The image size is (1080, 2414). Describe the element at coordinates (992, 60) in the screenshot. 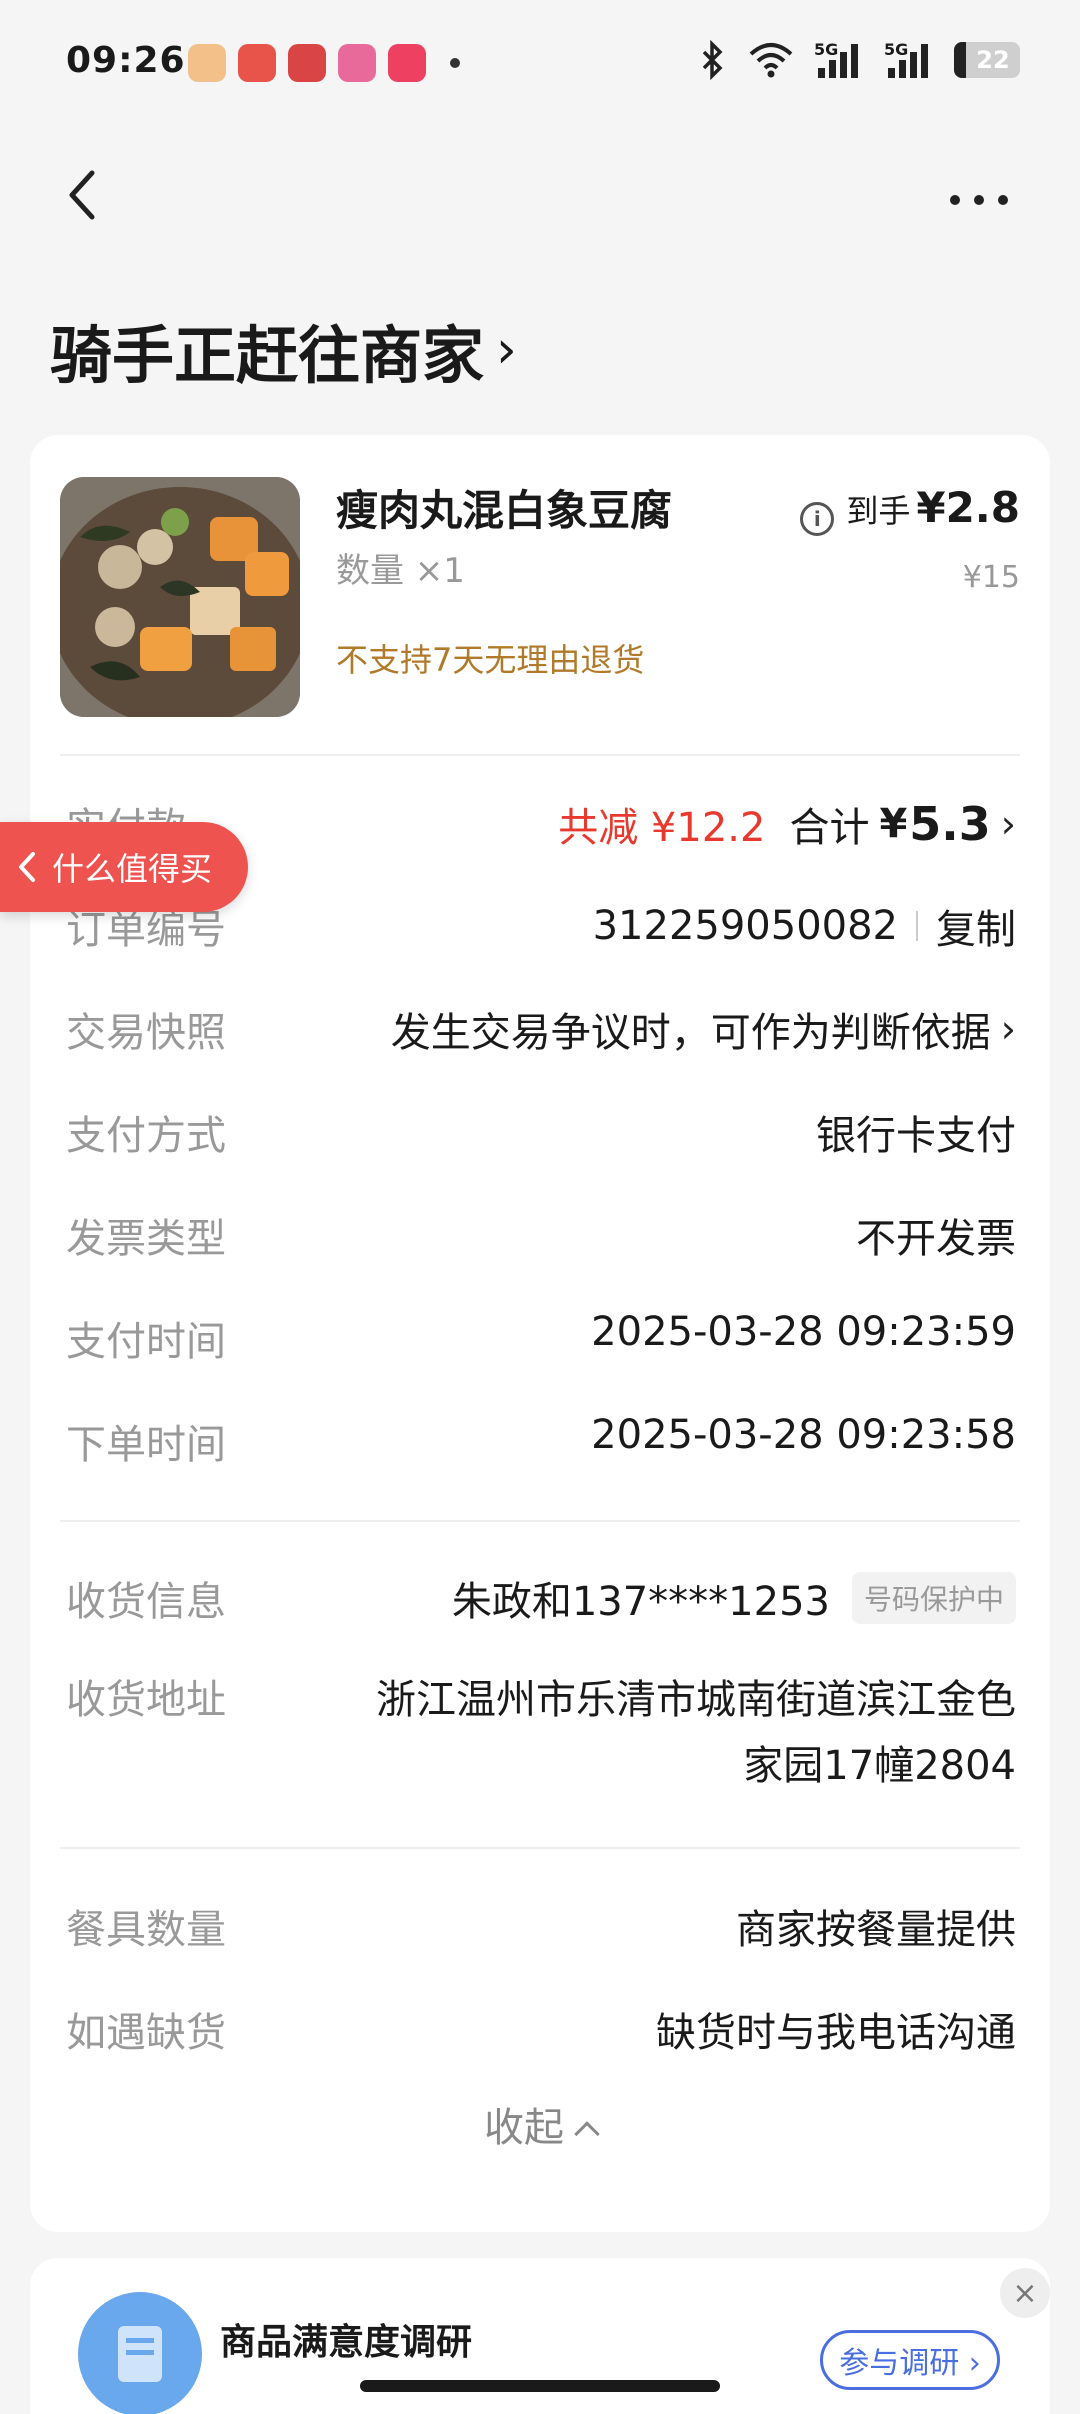

I see `battery-level: 22` at that location.